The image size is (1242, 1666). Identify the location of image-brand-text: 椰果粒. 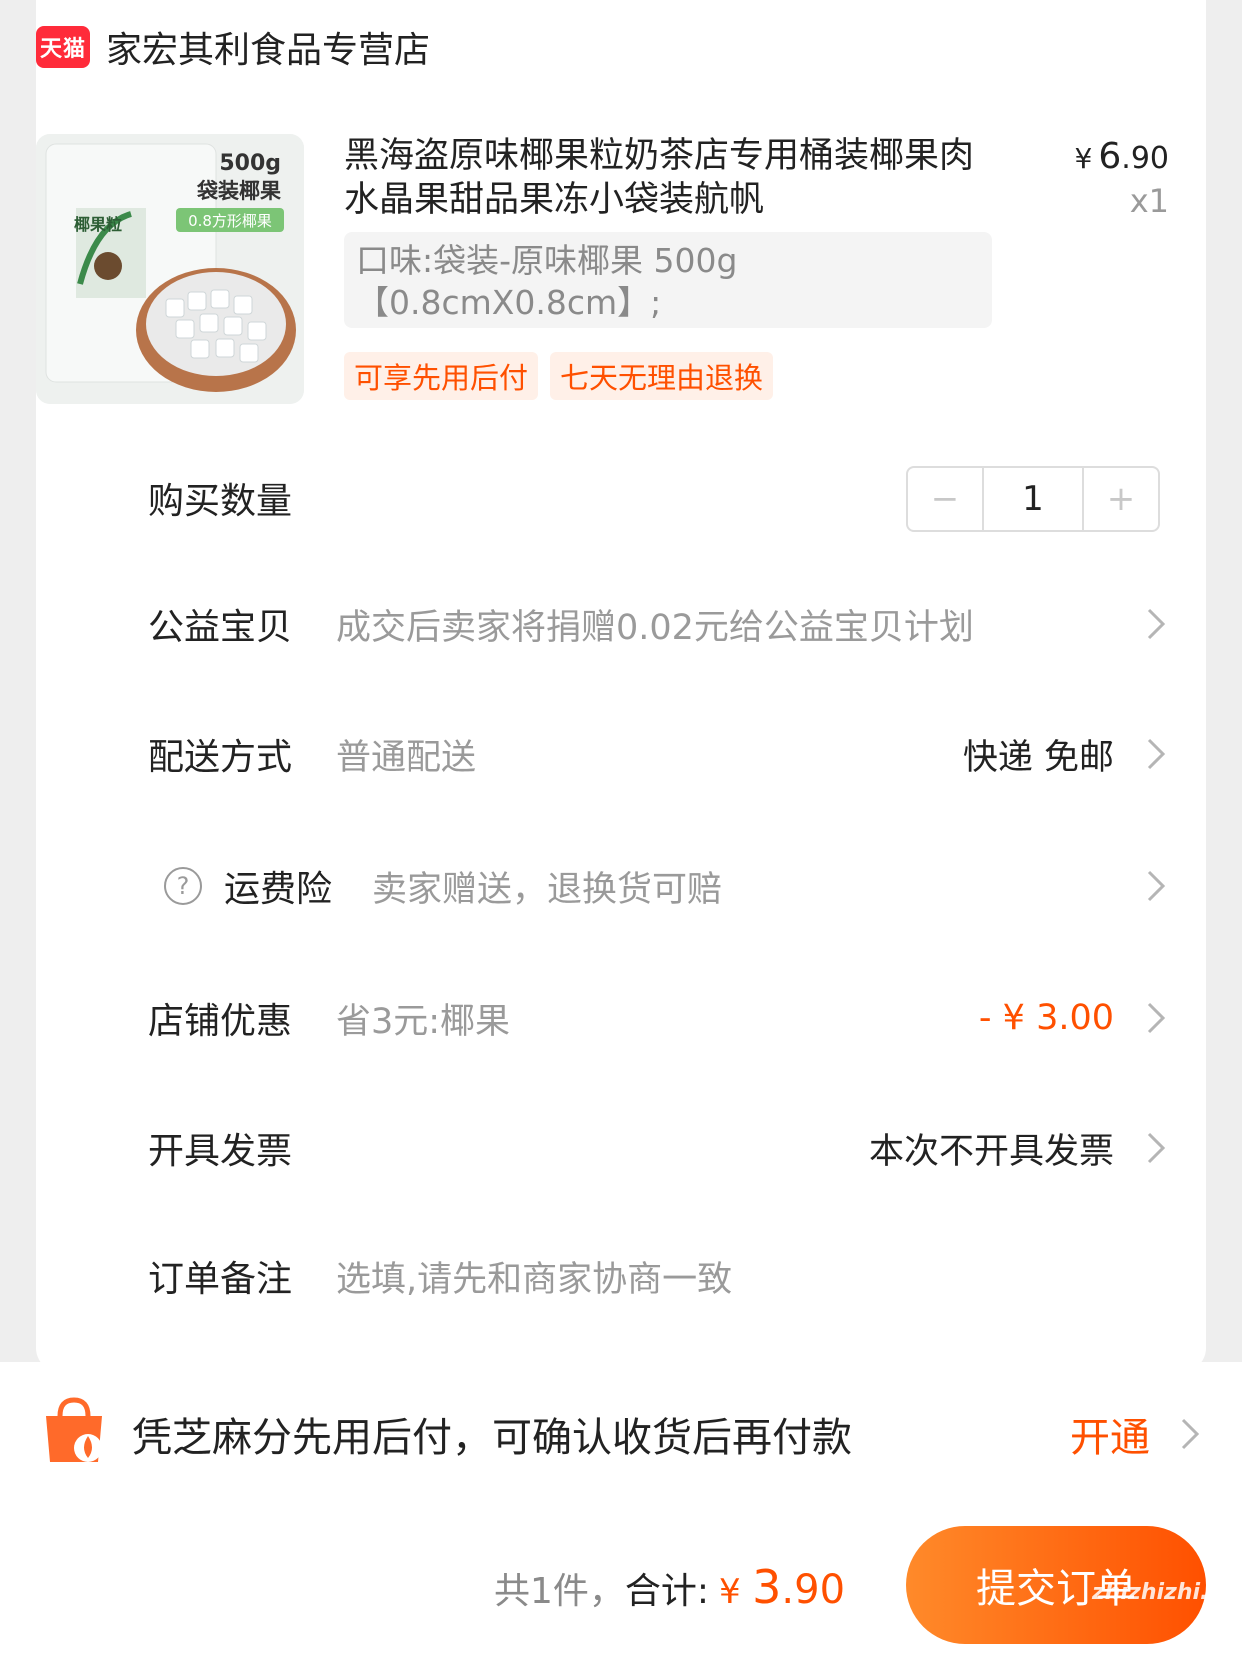
(98, 224).